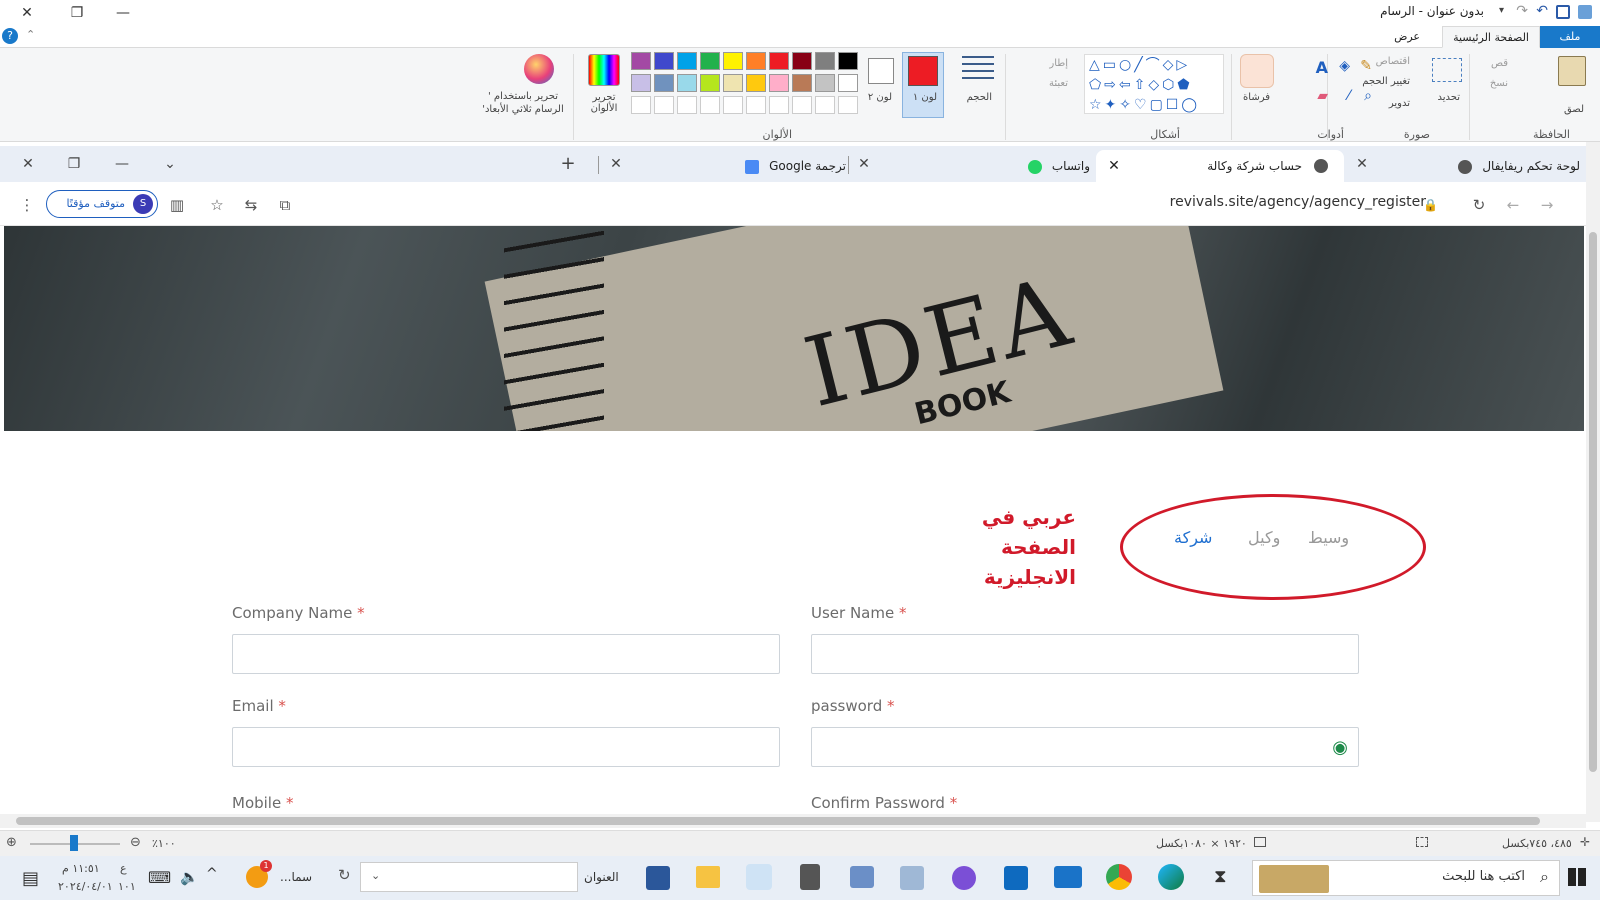 This screenshot has height=900, width=1600. What do you see at coordinates (123, 13) in the screenshot?
I see `minimize-icon: —` at bounding box center [123, 13].